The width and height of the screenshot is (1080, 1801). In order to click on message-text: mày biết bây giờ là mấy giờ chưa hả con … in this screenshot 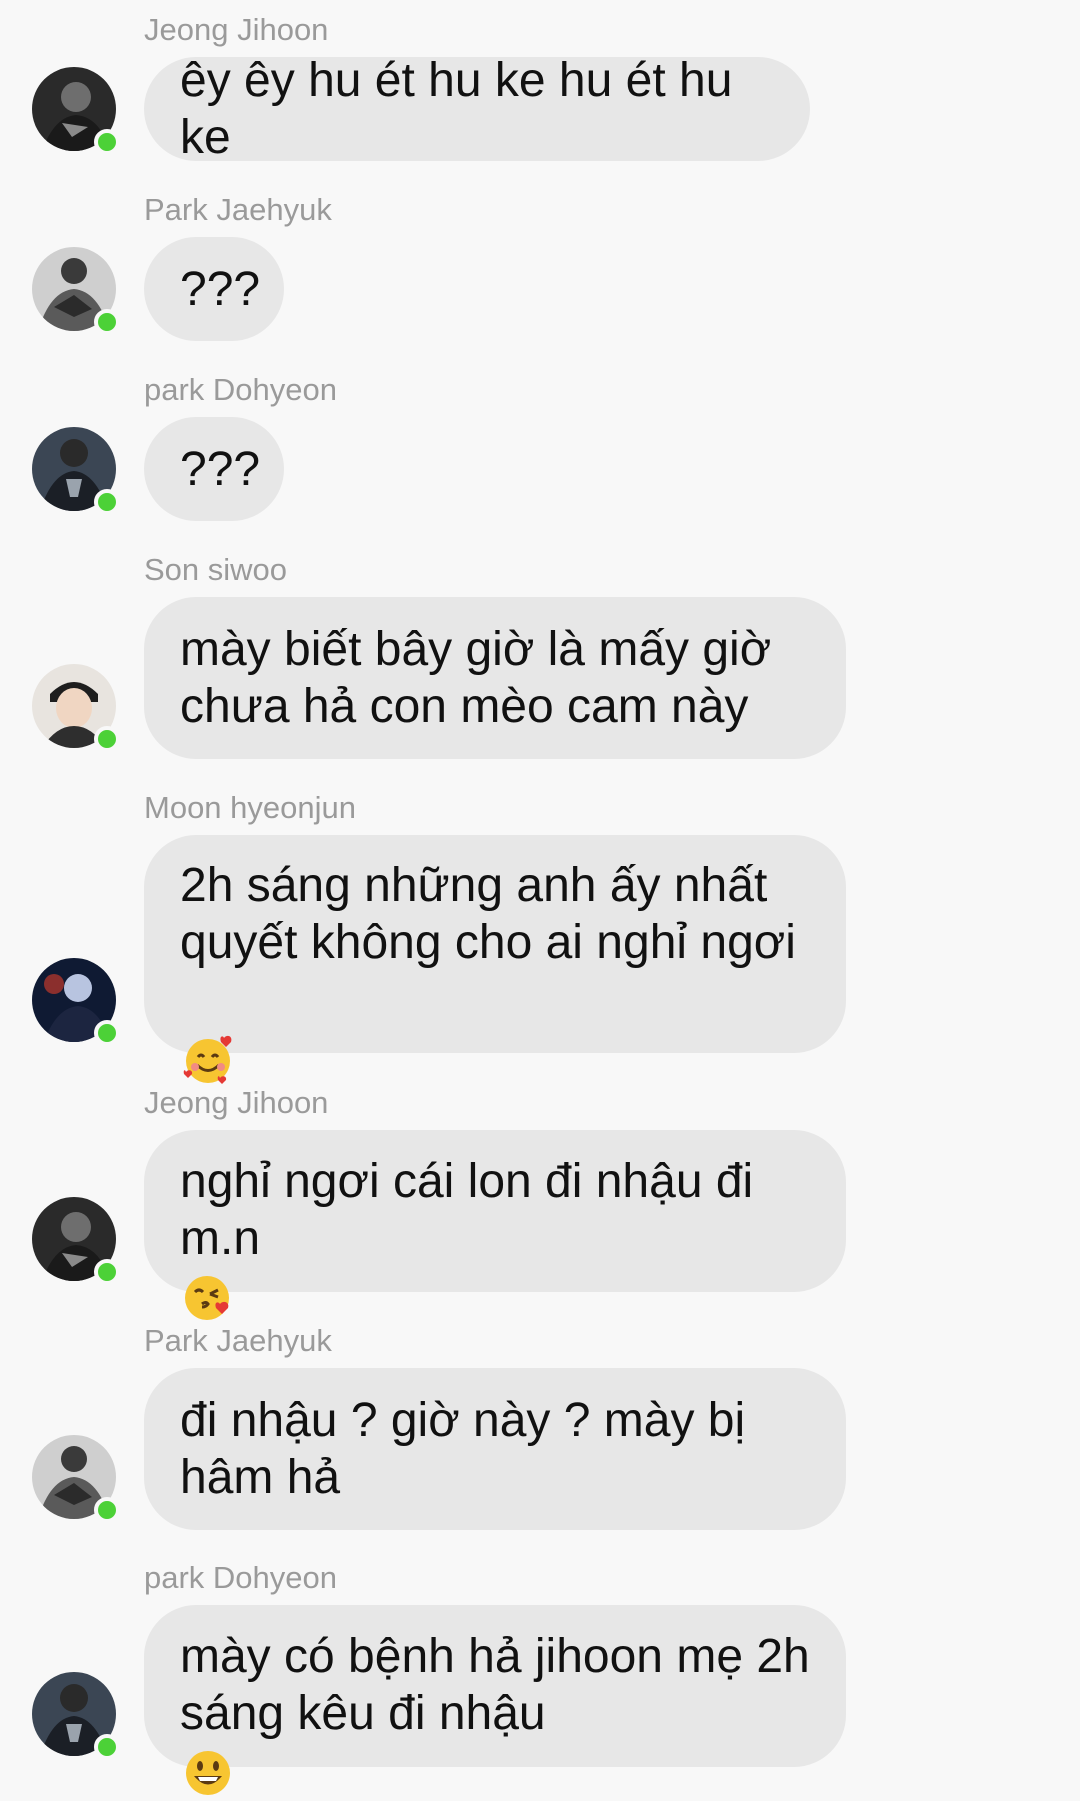, I will do `click(476, 678)`.